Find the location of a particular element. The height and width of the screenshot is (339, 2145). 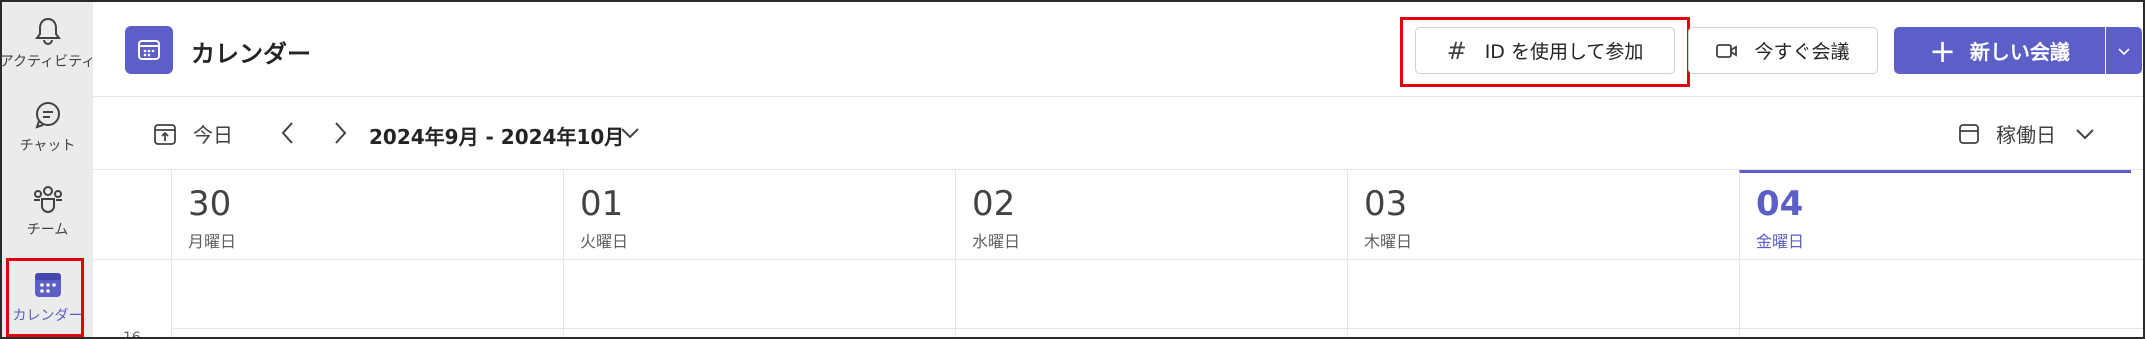

view-selector: 稼働日 is located at coordinates (2027, 133).